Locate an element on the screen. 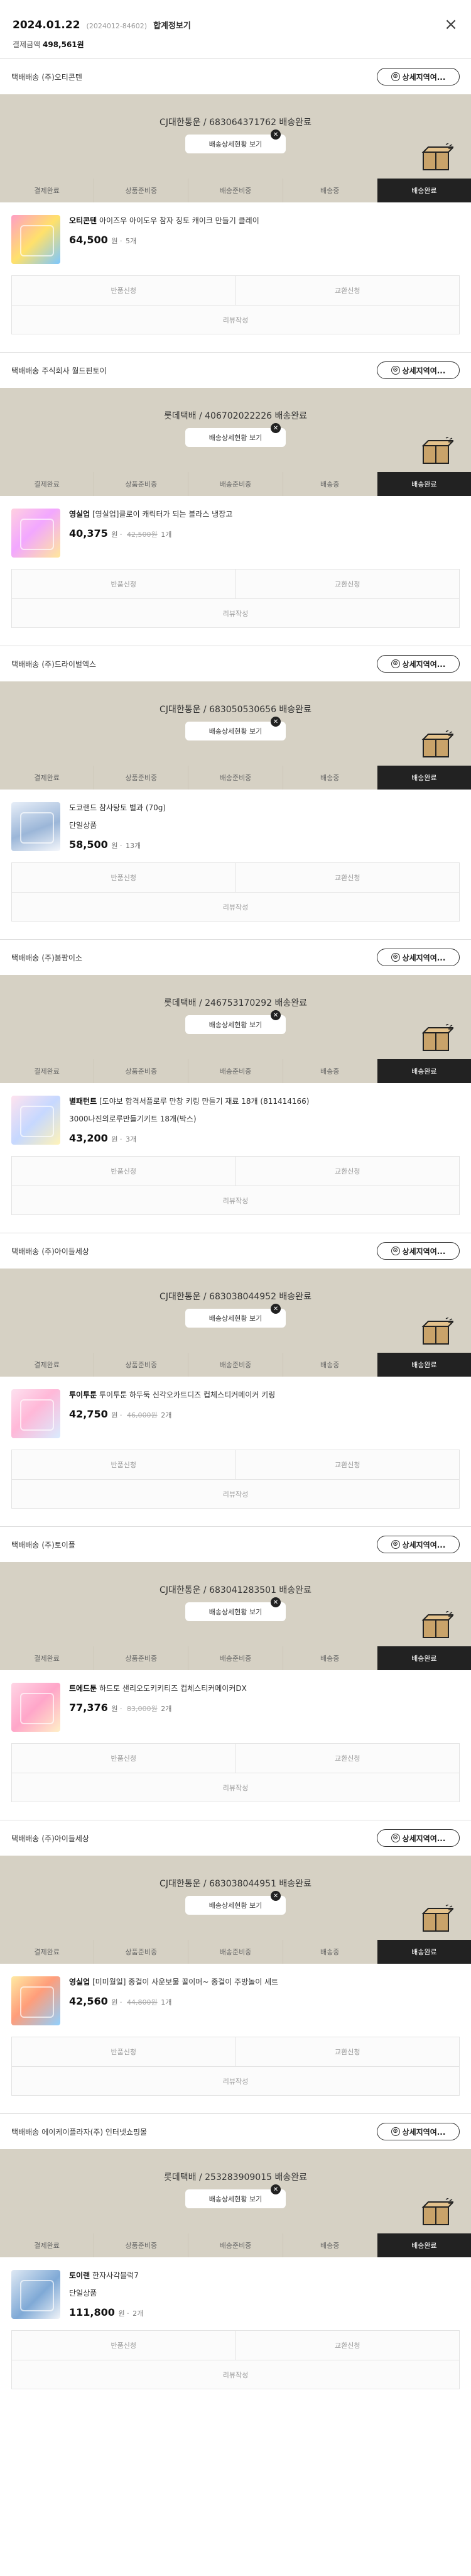 The height and width of the screenshot is (2576, 471). order-actions: 반품신청 교환신청 리뷰작성 is located at coordinates (235, 598).